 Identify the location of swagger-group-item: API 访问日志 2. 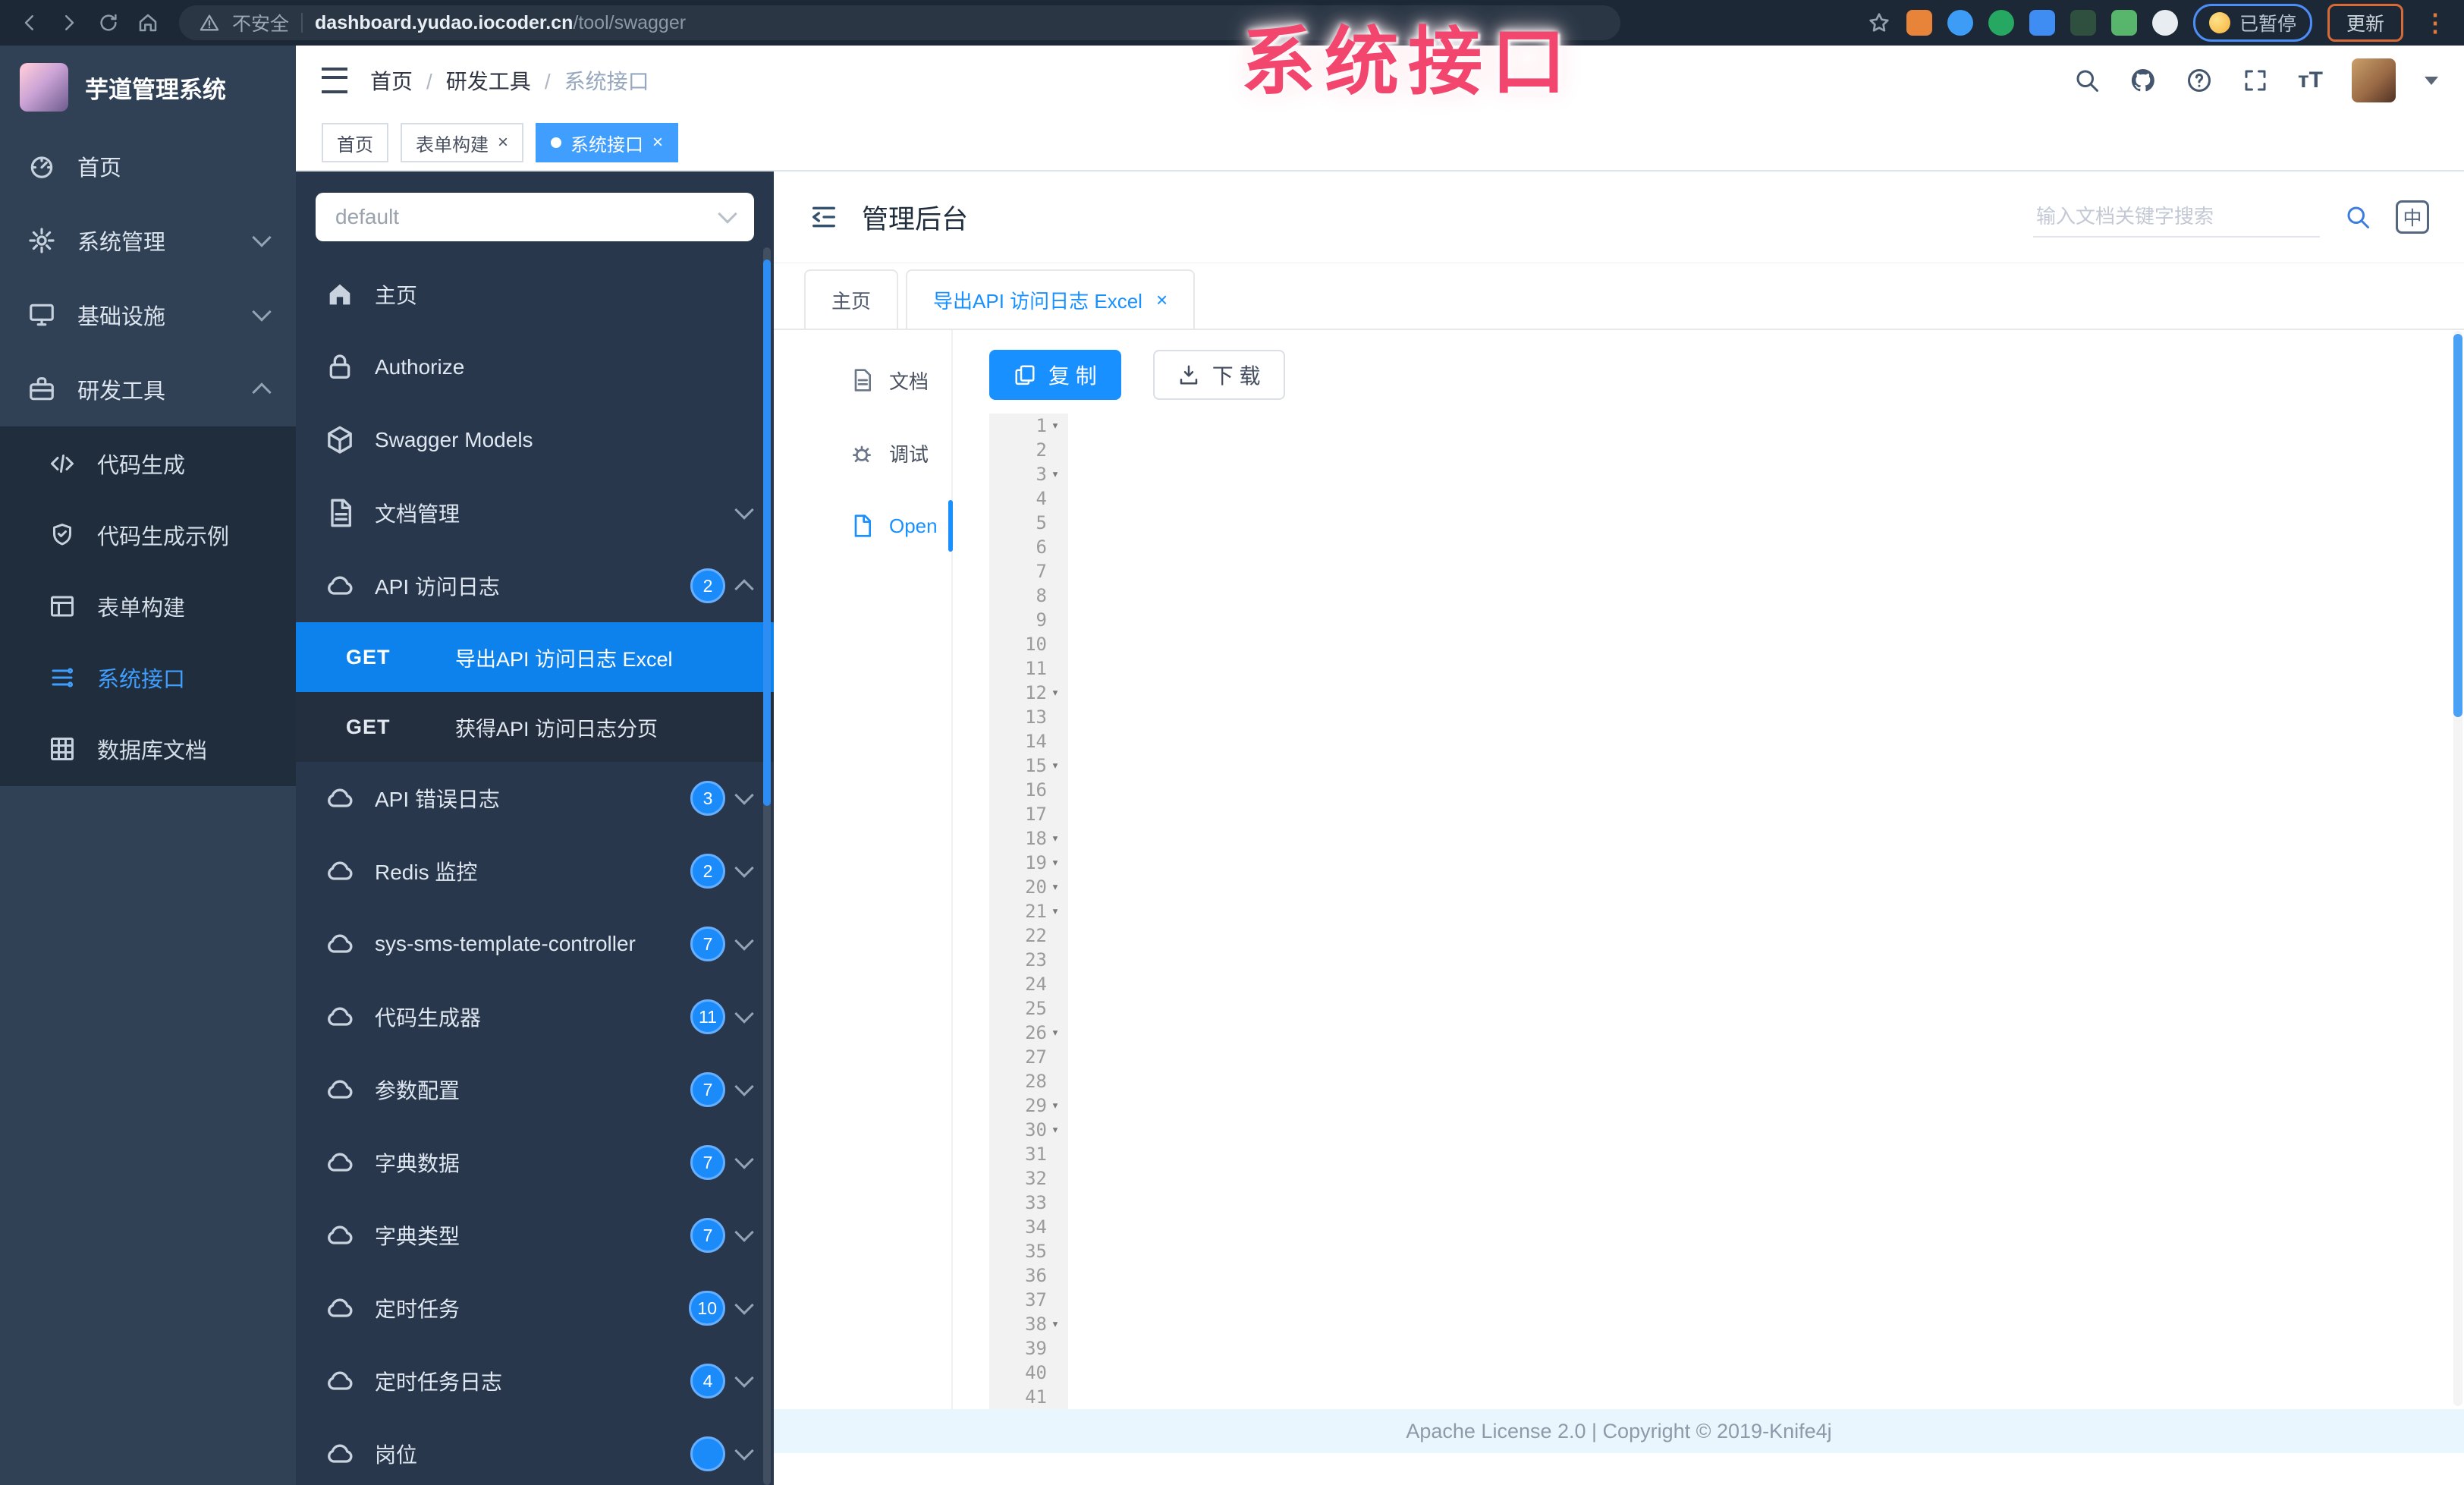
(535, 585).